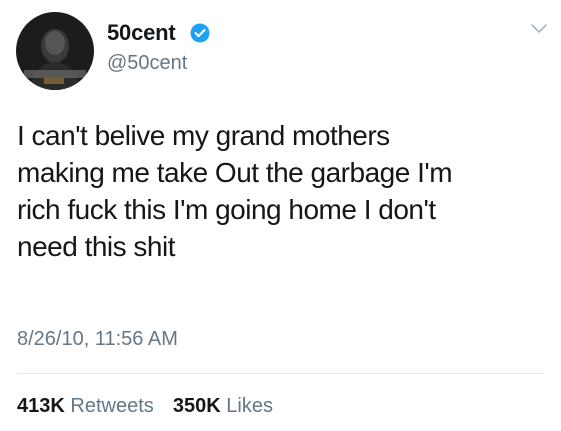 The height and width of the screenshot is (431, 561). What do you see at coordinates (223, 406) in the screenshot?
I see `likes-stat: 350K Likes` at bounding box center [223, 406].